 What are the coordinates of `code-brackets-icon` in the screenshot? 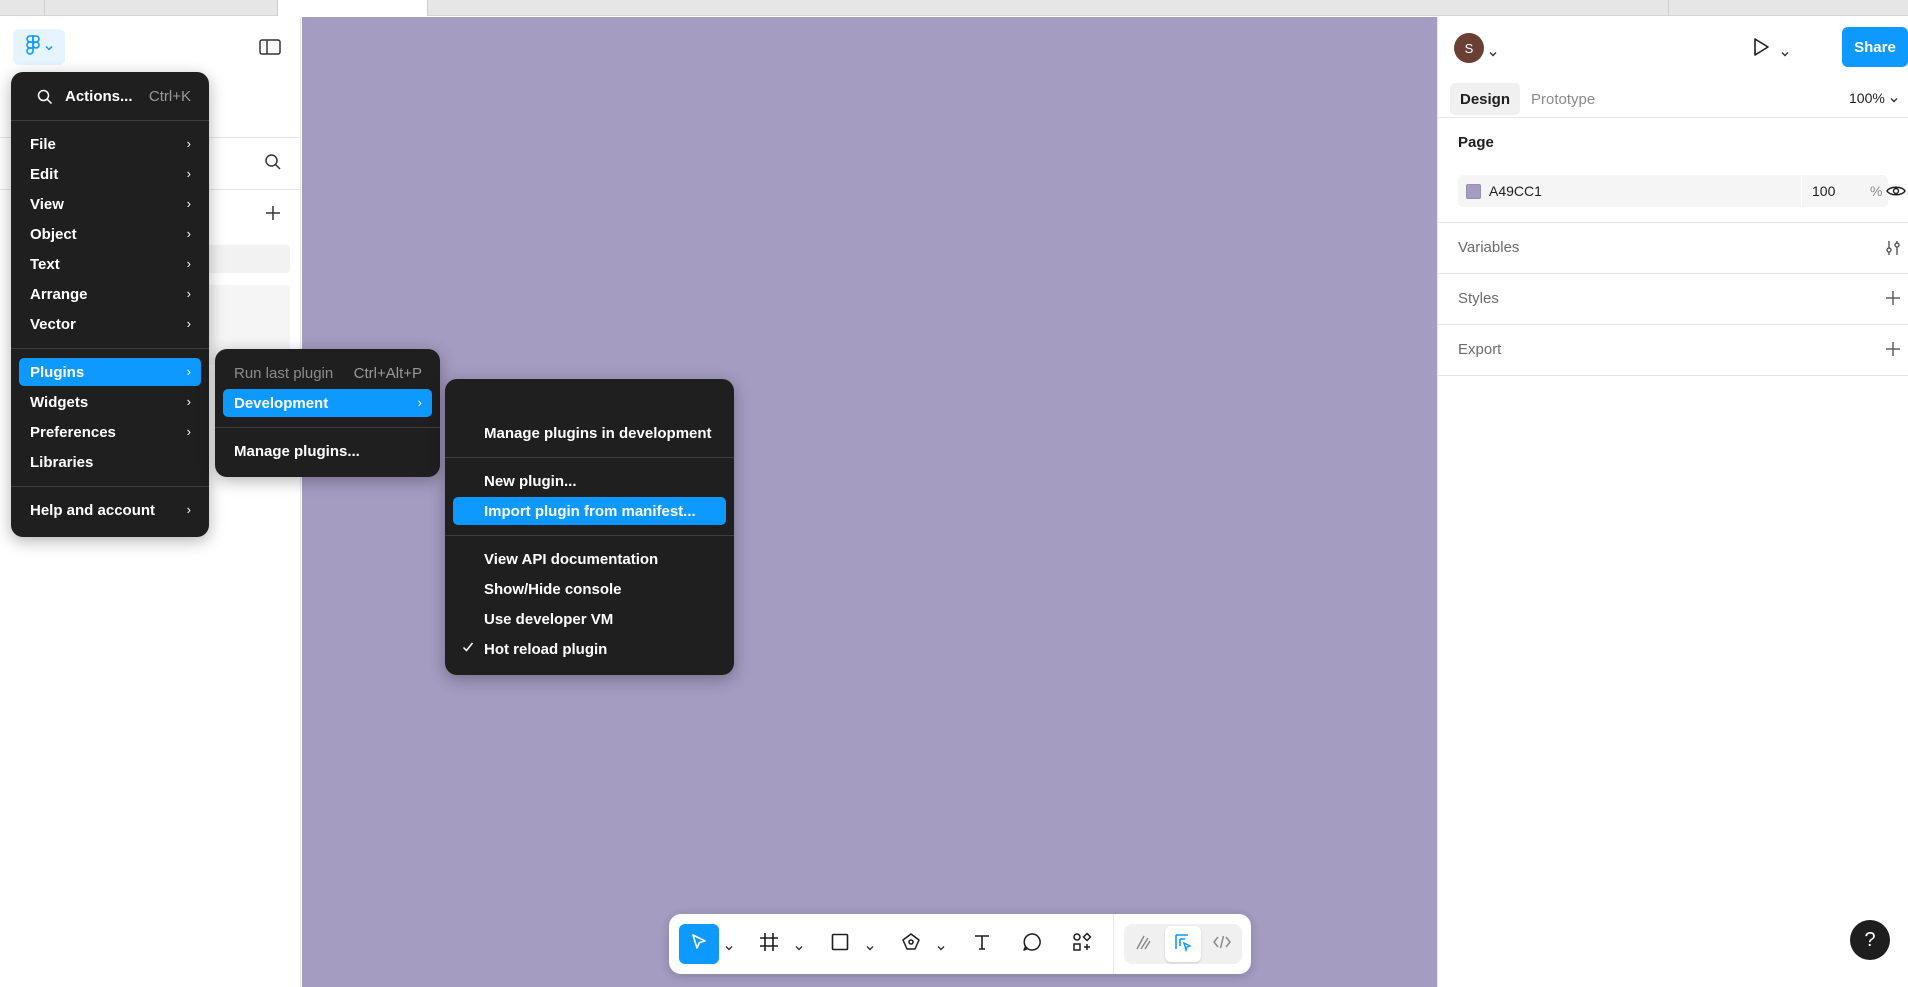 It's located at (1222, 944).